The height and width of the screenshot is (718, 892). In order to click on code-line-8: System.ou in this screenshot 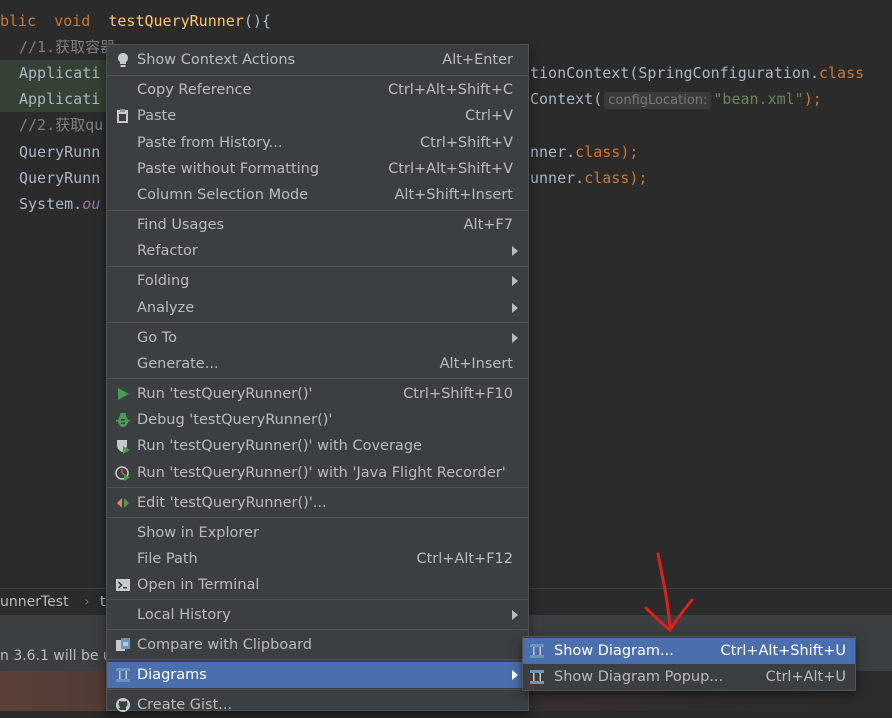, I will do `click(59, 204)`.